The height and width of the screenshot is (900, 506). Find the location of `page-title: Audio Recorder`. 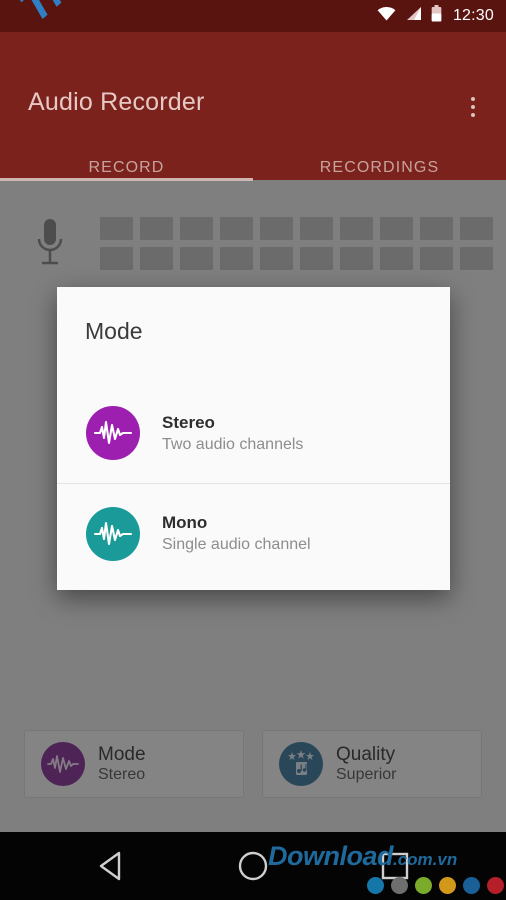

page-title: Audio Recorder is located at coordinates (116, 102).